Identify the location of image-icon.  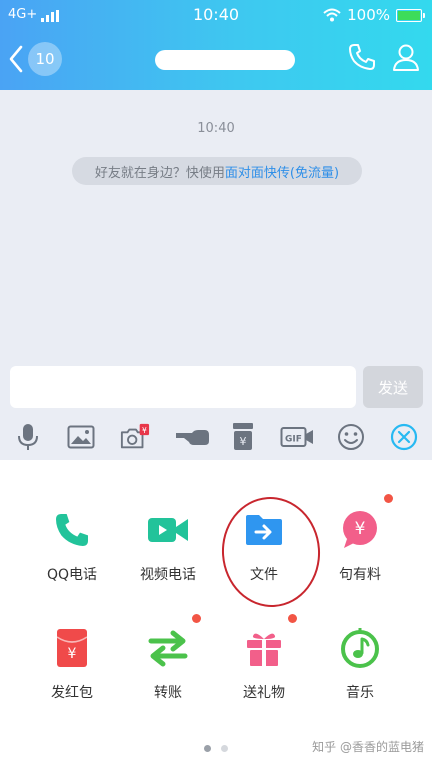
(81, 437).